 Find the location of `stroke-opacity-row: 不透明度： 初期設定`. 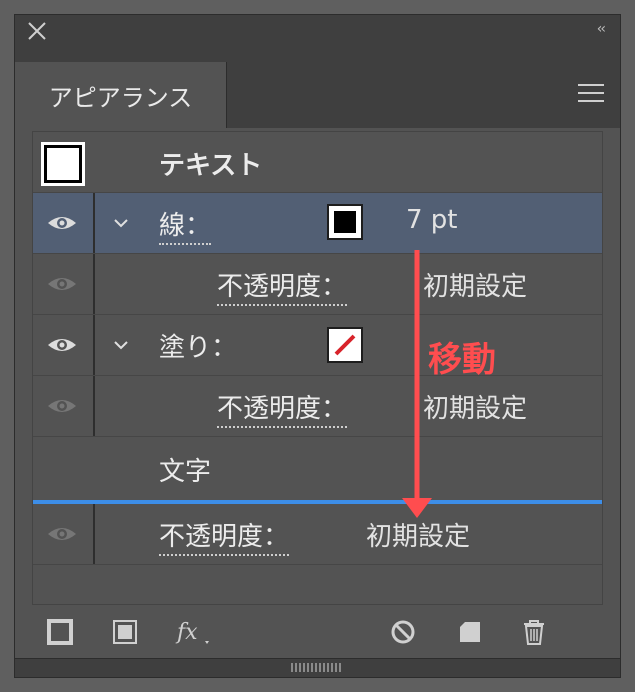

stroke-opacity-row: 不透明度： 初期設定 is located at coordinates (317, 284).